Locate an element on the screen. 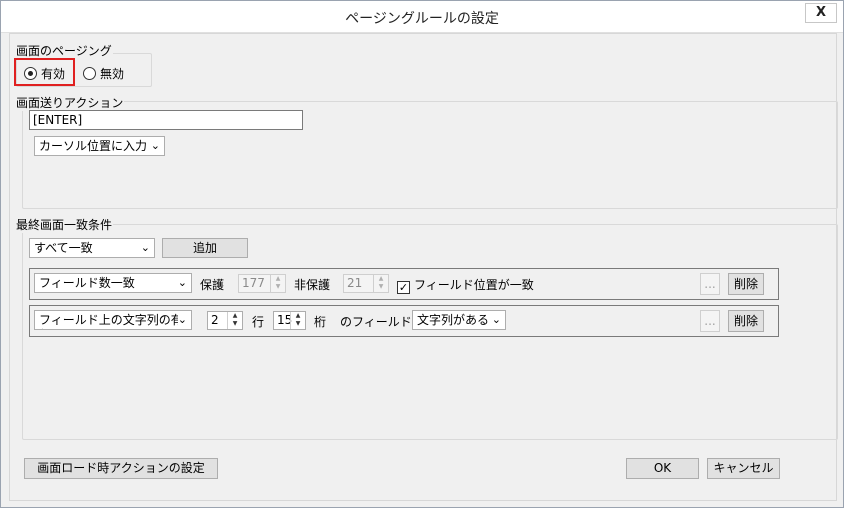  position-match-checkbox: ✓ フィールド位置が一致 is located at coordinates (465, 285).